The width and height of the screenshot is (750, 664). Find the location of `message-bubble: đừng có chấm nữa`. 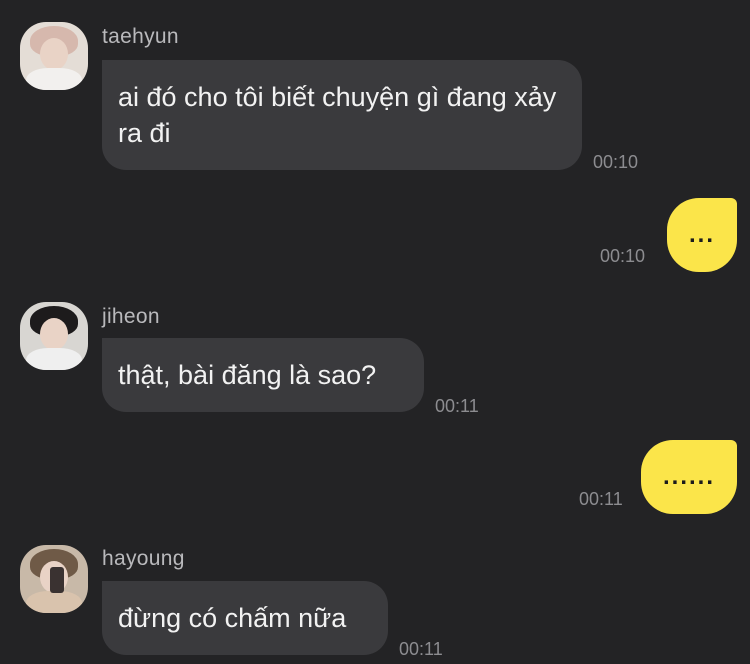

message-bubble: đừng có chấm nữa is located at coordinates (245, 618).